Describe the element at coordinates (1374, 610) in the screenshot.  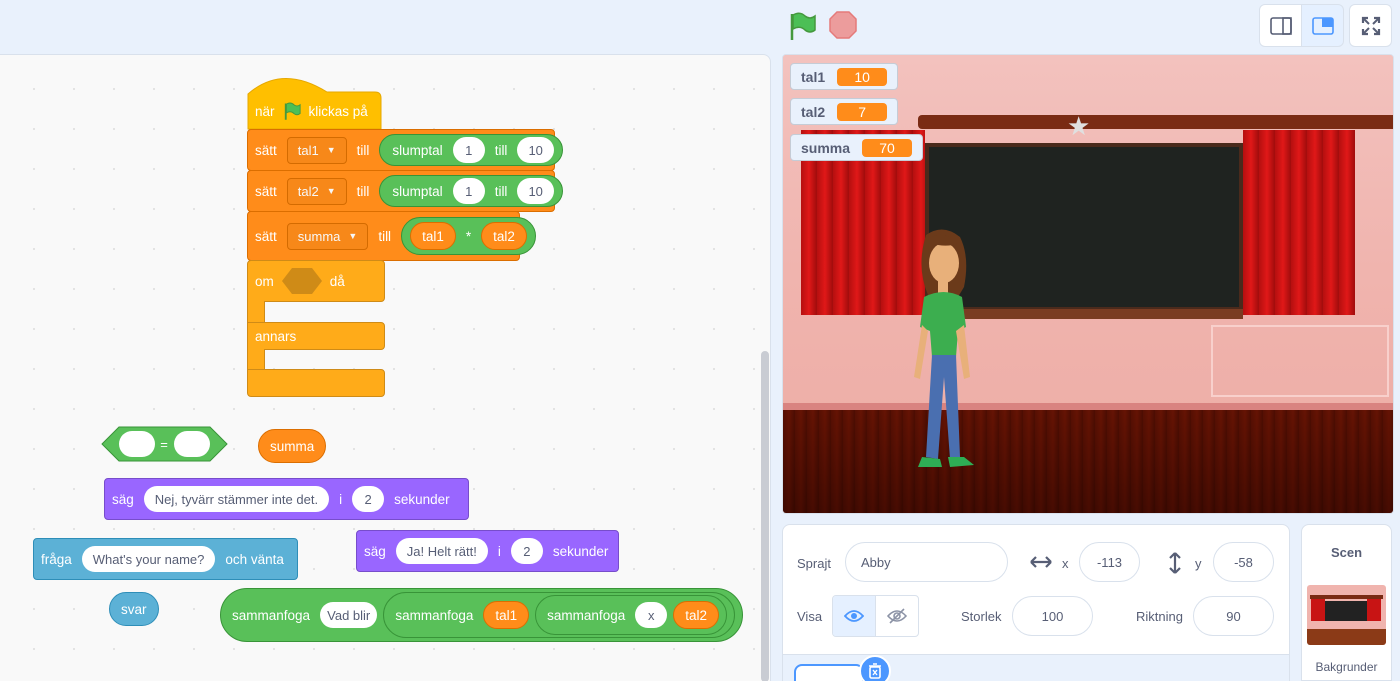
I see `thumb-curtain-right` at that location.